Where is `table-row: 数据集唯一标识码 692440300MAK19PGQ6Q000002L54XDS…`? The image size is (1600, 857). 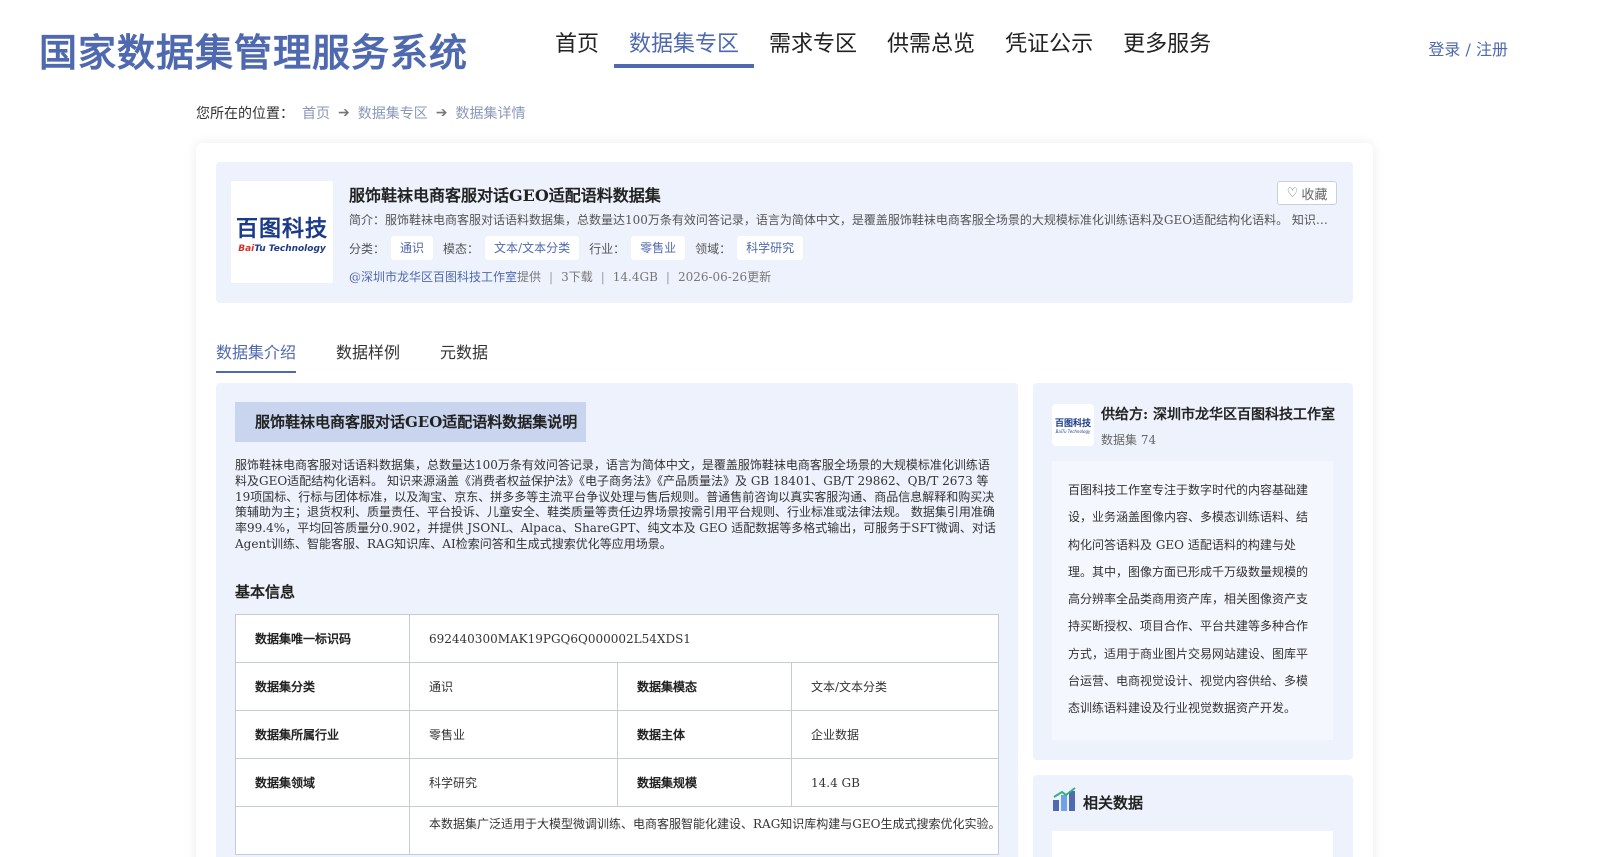 table-row: 数据集唯一标识码 692440300MAK19PGQ6Q000002L54XDS… is located at coordinates (617, 638).